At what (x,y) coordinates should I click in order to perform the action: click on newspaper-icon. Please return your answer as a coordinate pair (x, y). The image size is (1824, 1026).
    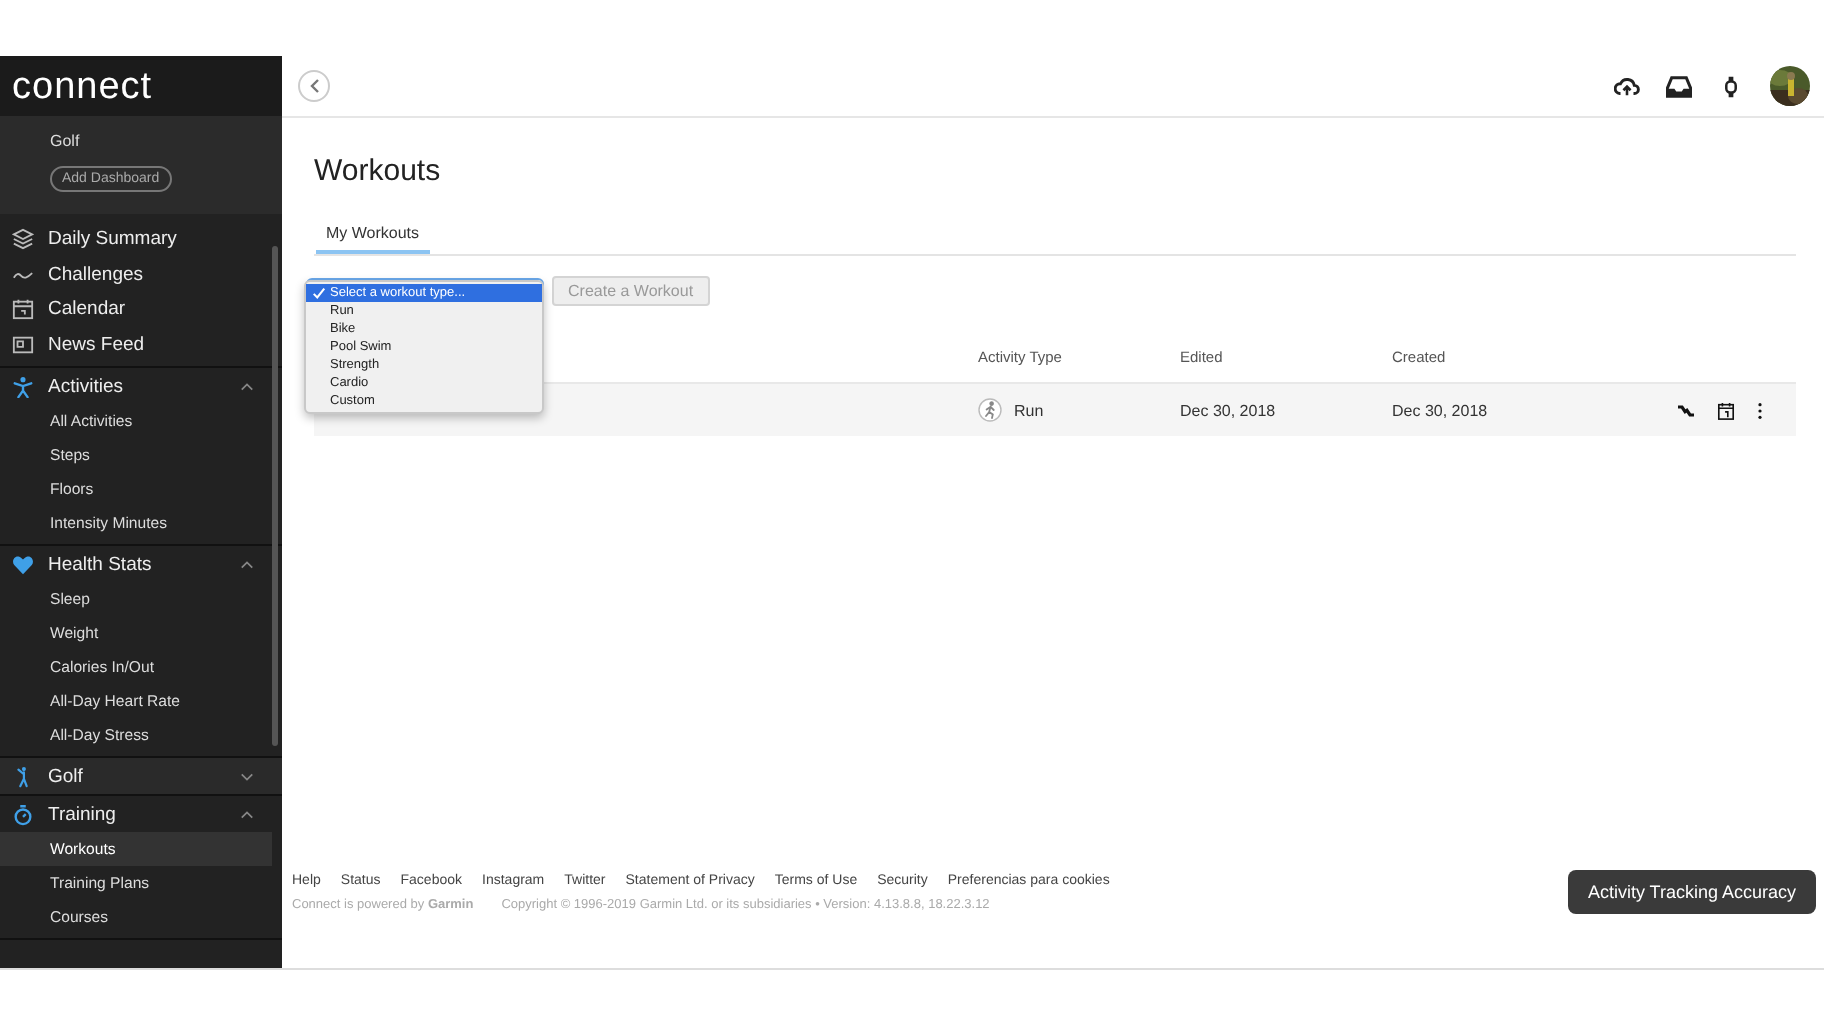
    Looking at the image, I should click on (23, 344).